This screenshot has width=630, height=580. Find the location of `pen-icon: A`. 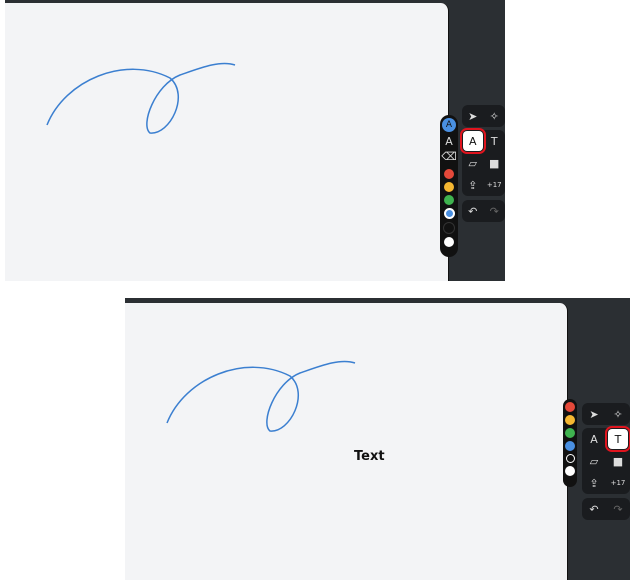

pen-icon: A is located at coordinates (449, 141).